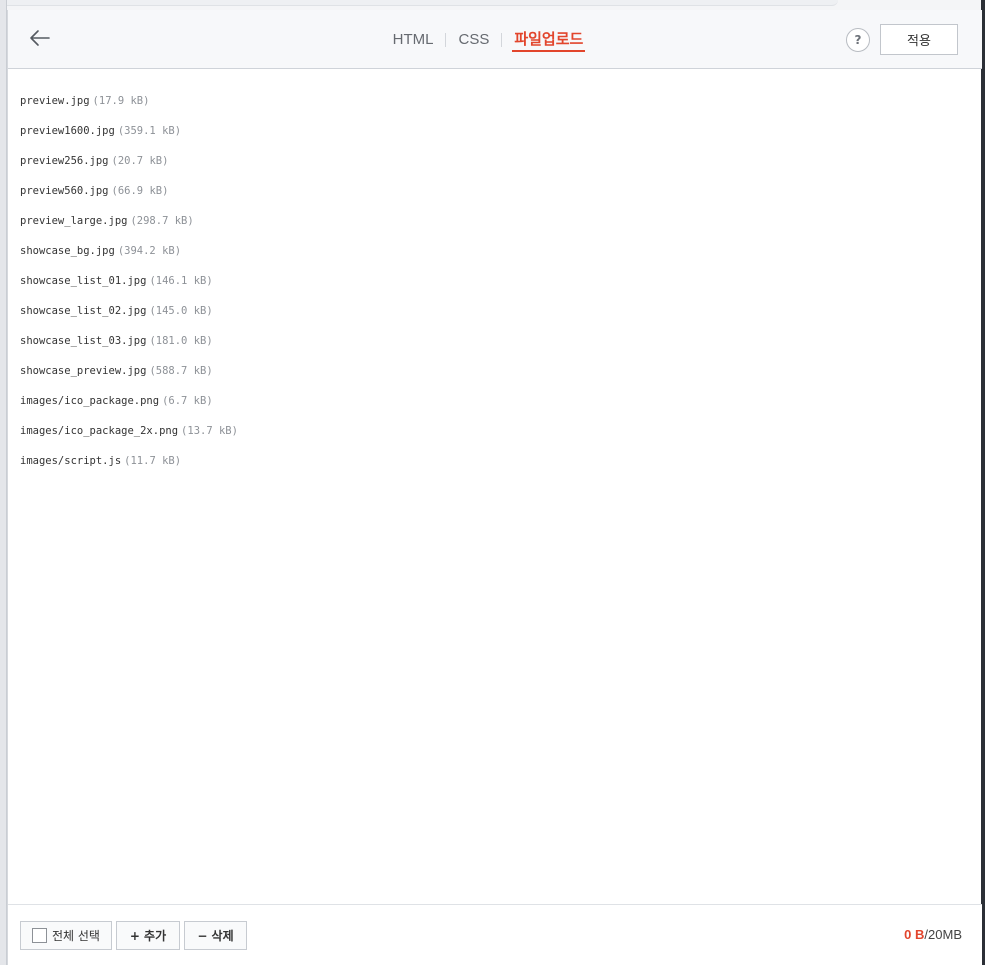 The height and width of the screenshot is (965, 985). I want to click on file-size: (20.7 kB), so click(140, 161).